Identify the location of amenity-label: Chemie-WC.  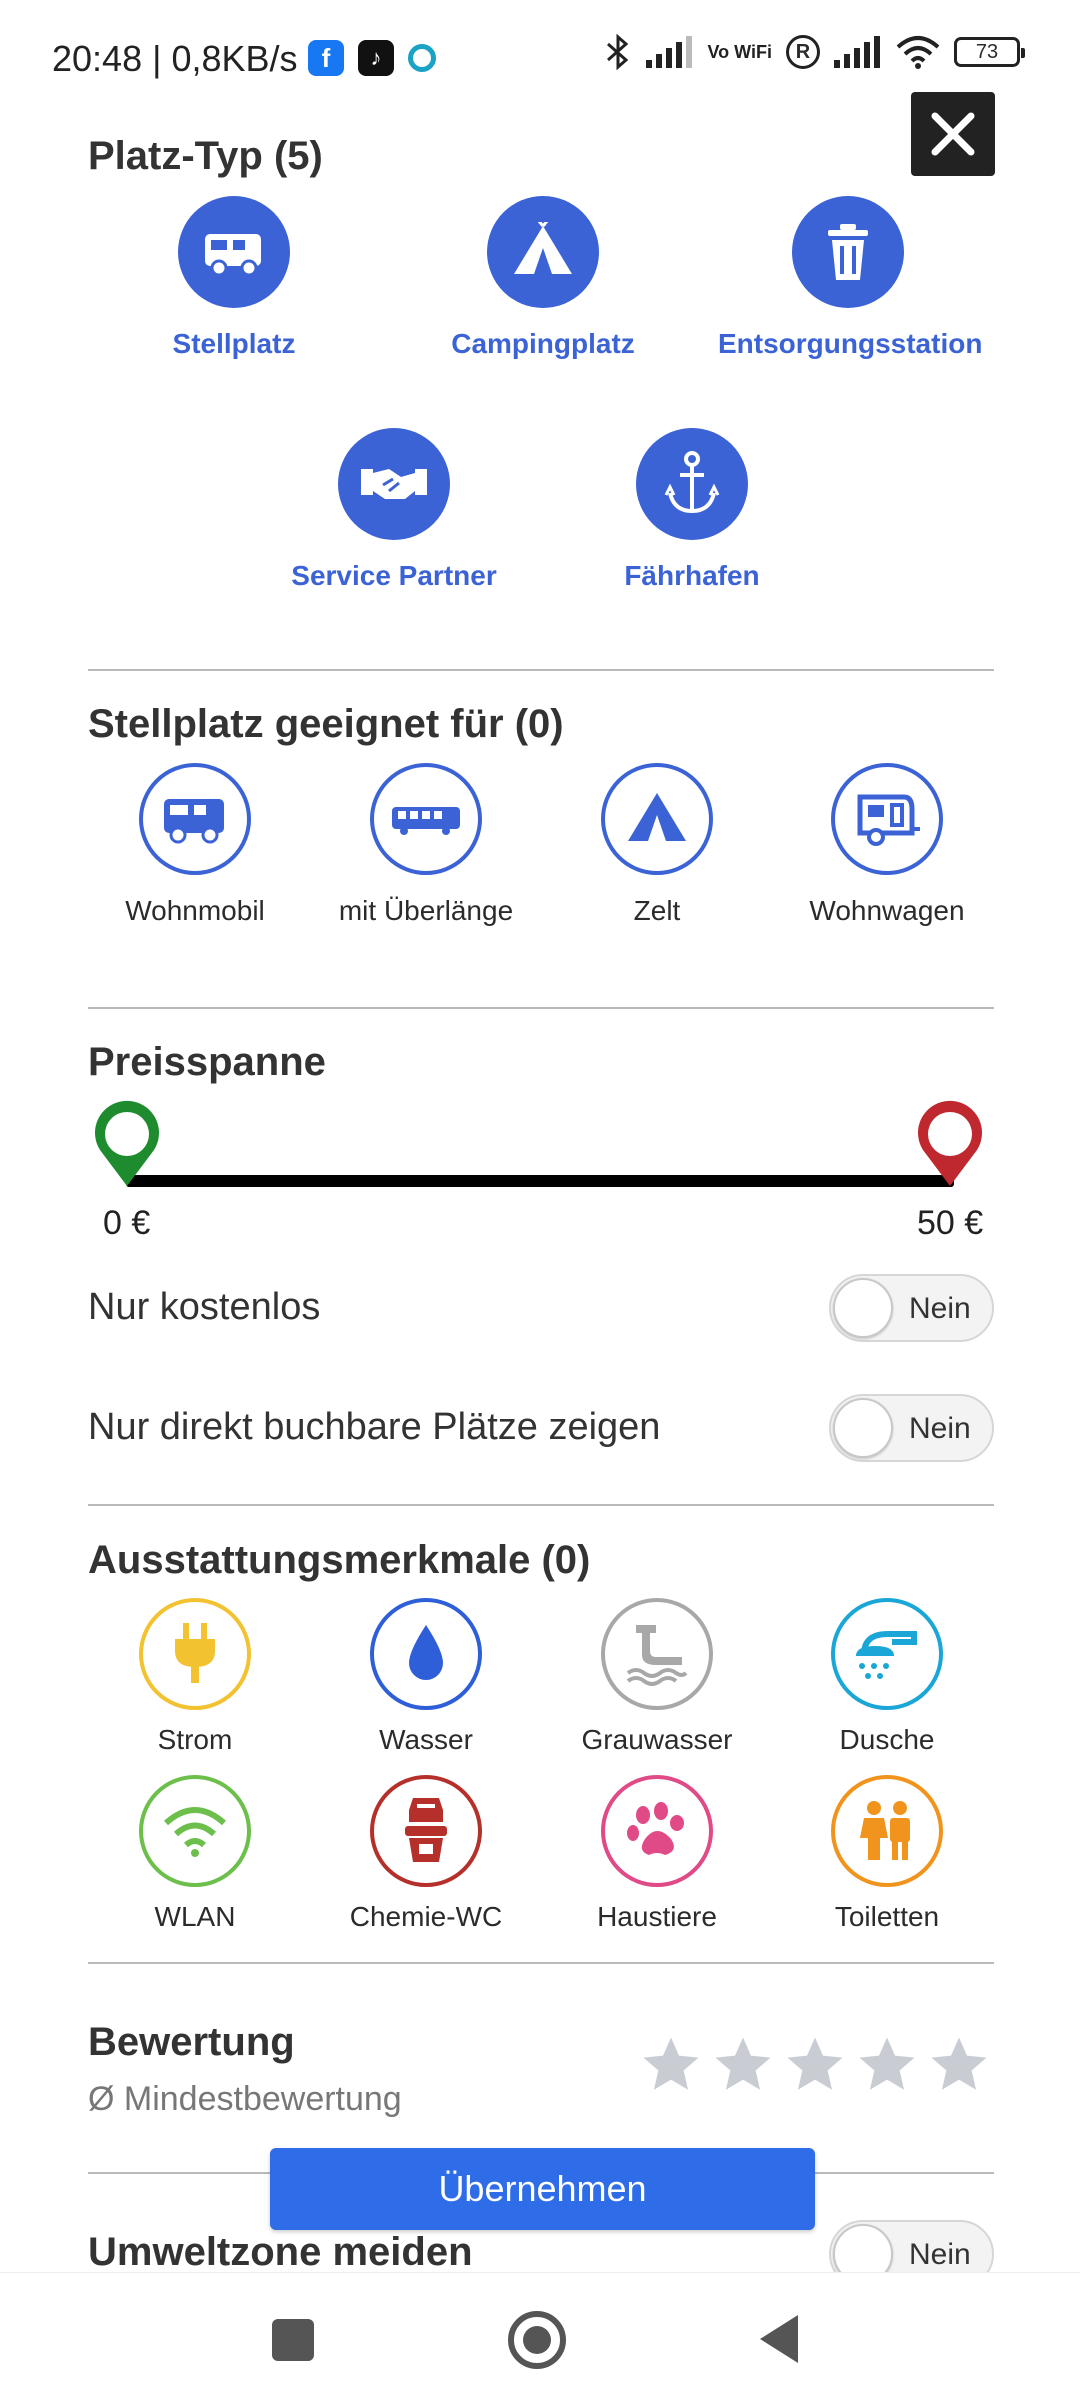
(426, 1916).